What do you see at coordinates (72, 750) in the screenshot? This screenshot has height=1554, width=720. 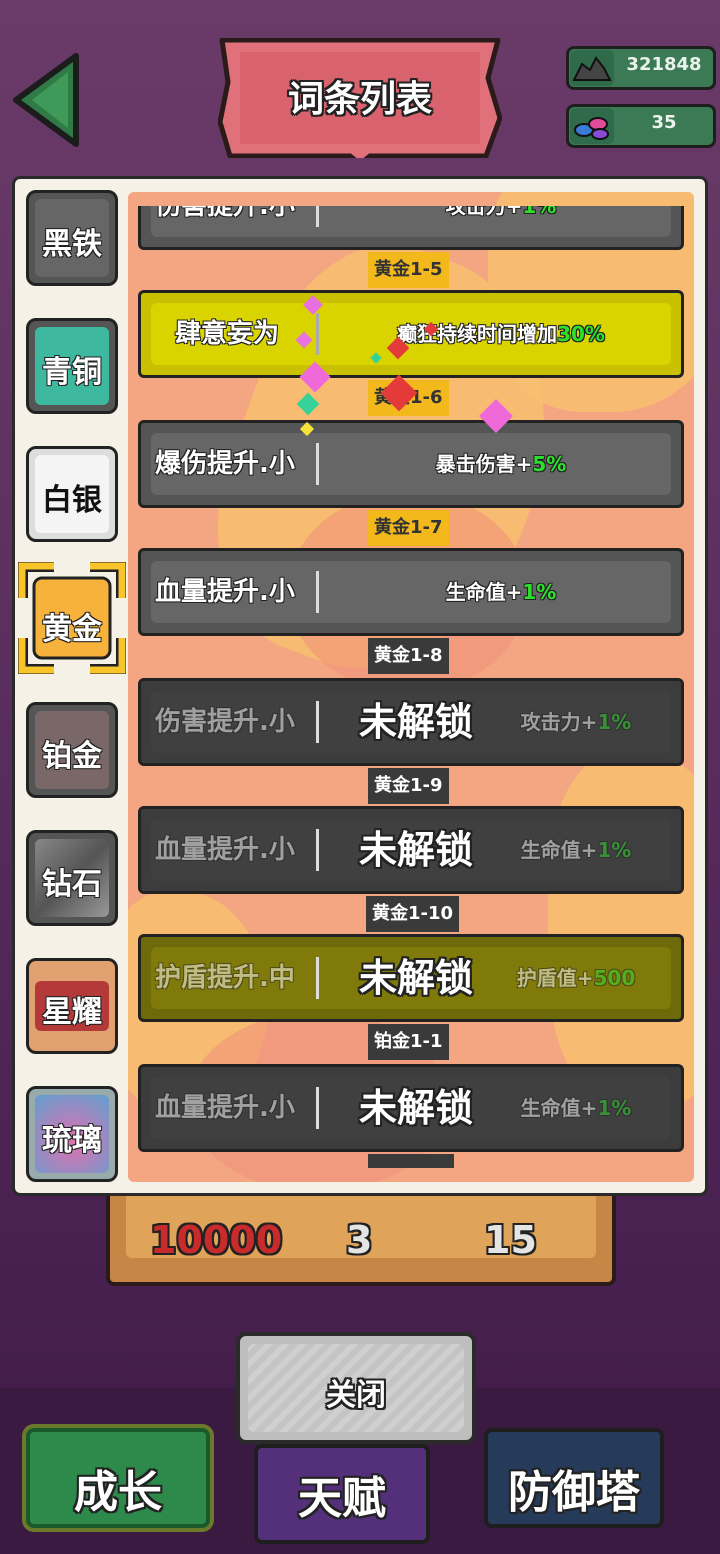 I see `tier-tab-platinum: 铂金` at bounding box center [72, 750].